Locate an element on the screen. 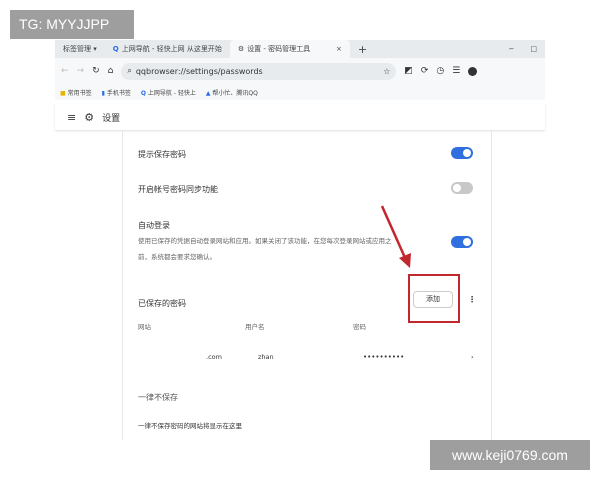 Image resolution: width=600 pixels, height=480 pixels. bookmark-label: 手机书签 is located at coordinates (118, 93).